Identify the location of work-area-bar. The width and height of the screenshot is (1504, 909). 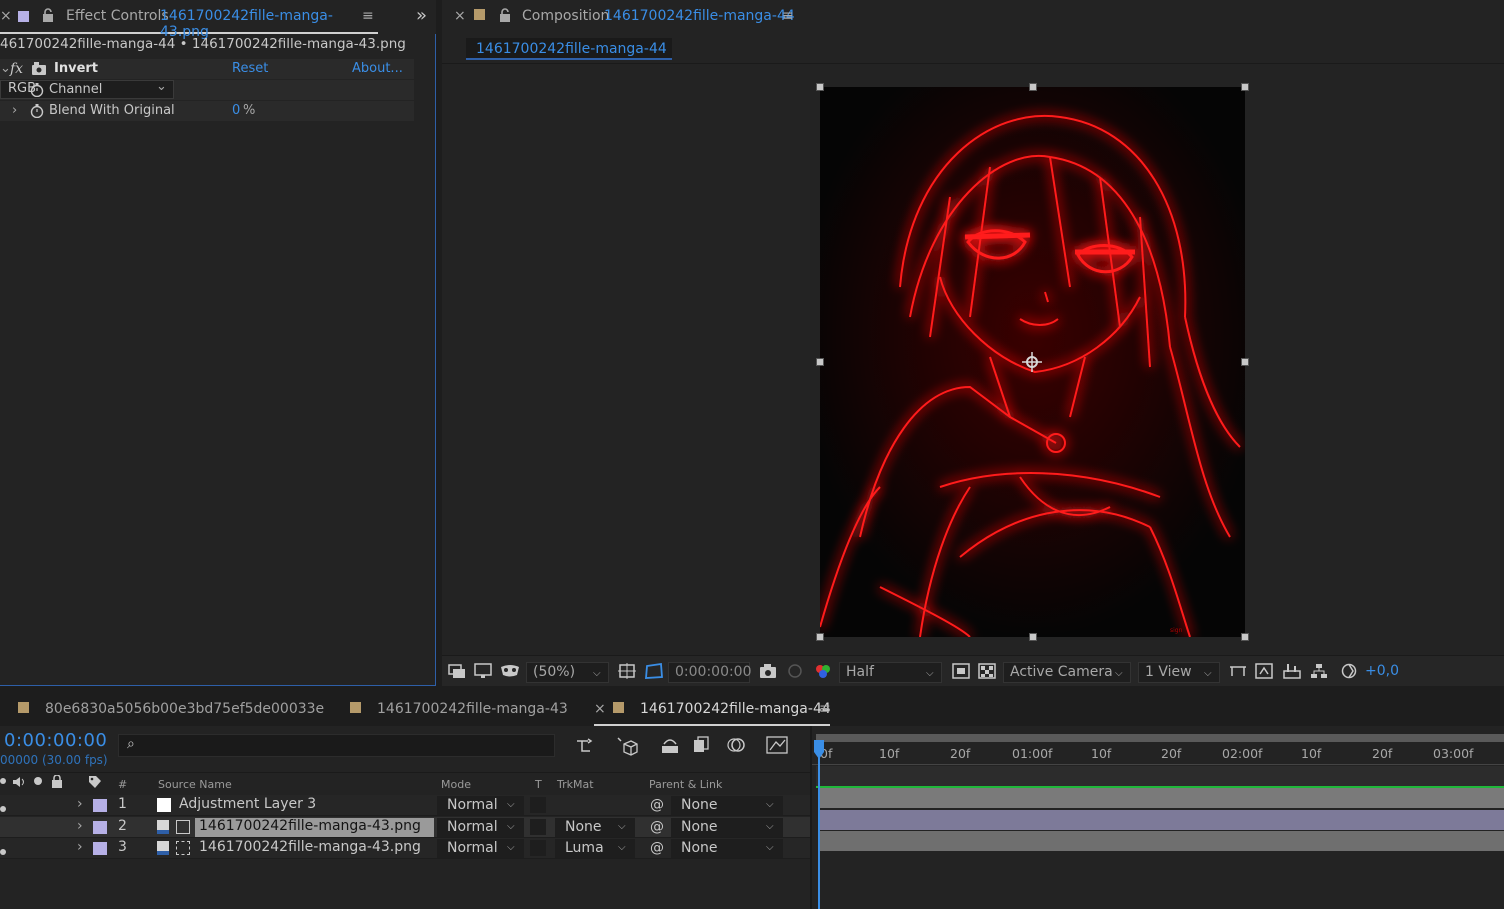
(1160, 738).